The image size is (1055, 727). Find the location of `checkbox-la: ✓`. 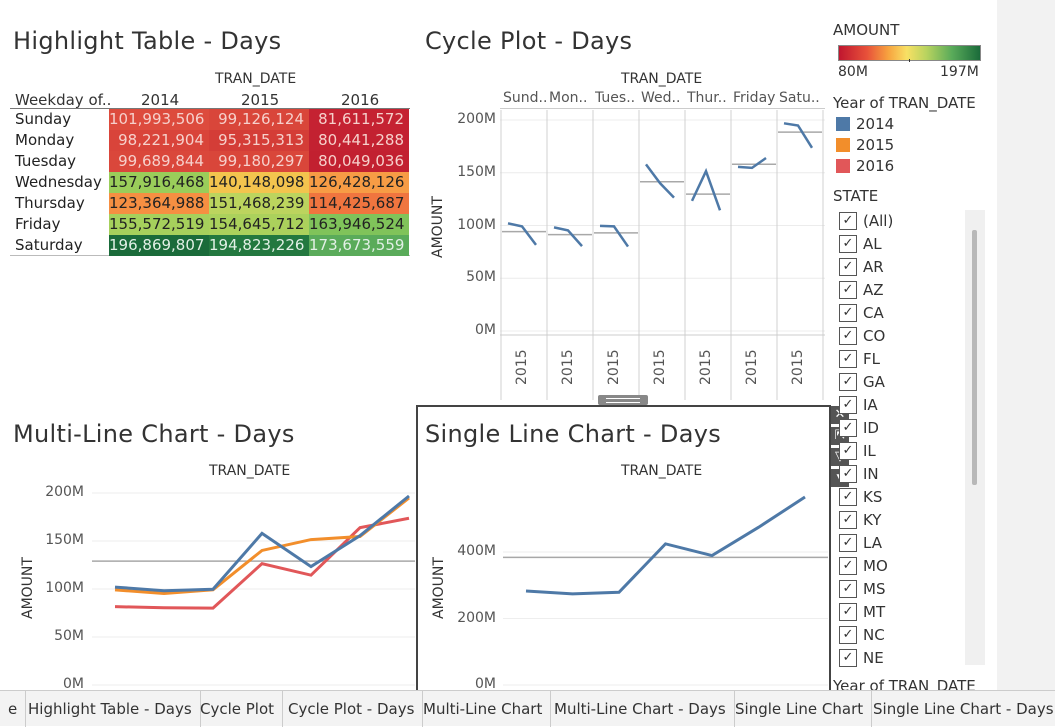

checkbox-la: ✓ is located at coordinates (848, 543).